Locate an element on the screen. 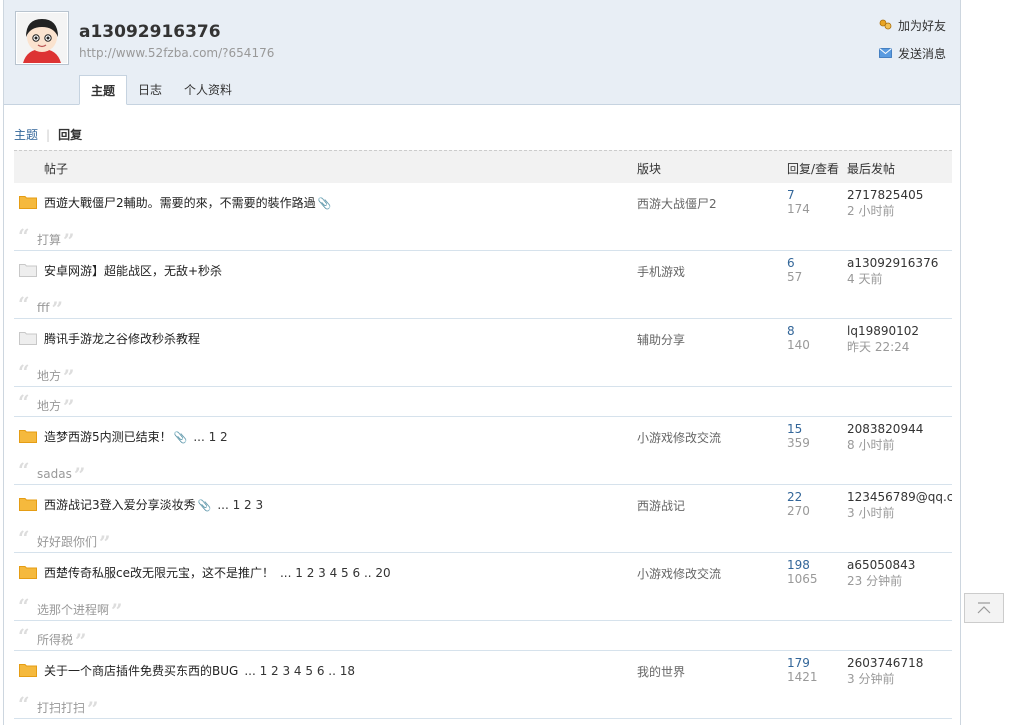 The image size is (1016, 725). subnav-topics-link: 主题 is located at coordinates (26, 135).